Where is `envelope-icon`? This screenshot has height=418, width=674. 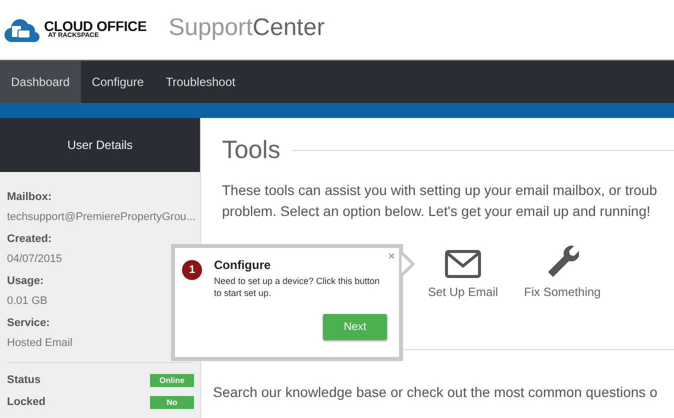 envelope-icon is located at coordinates (463, 264).